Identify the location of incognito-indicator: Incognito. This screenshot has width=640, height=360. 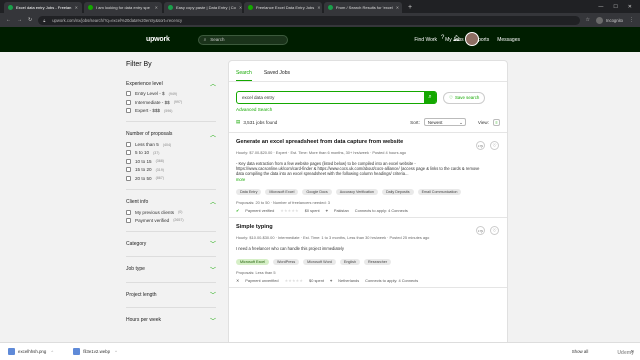
(609, 20).